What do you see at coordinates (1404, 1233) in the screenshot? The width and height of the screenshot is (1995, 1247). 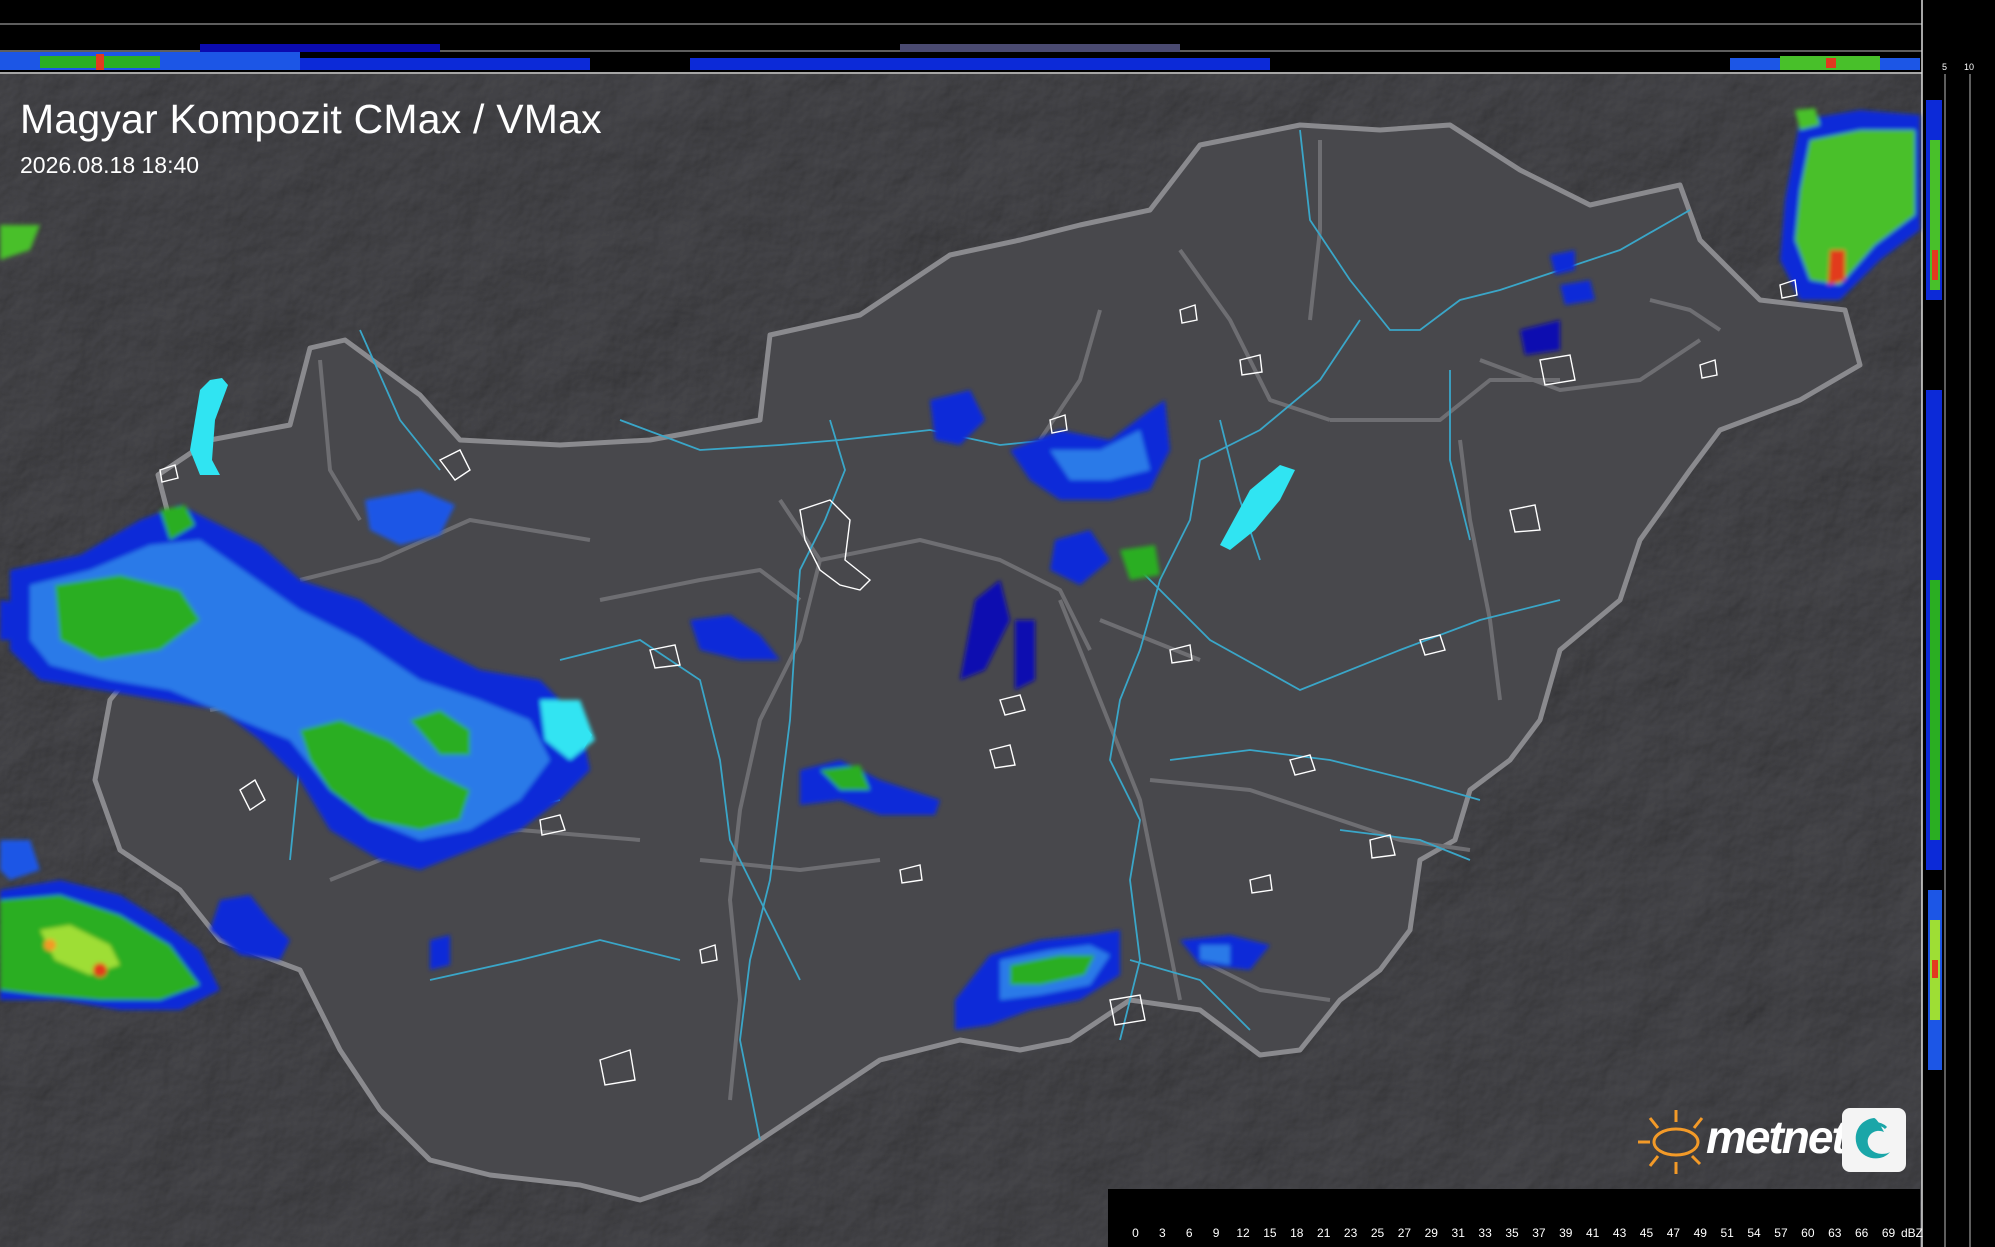 I see `legend-tick-label: 27` at bounding box center [1404, 1233].